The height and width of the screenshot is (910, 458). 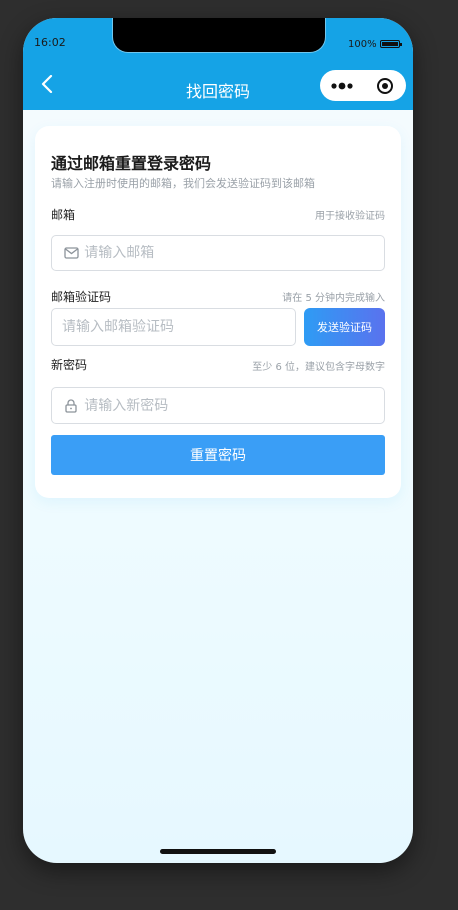 I want to click on home-indicator, so click(x=218, y=851).